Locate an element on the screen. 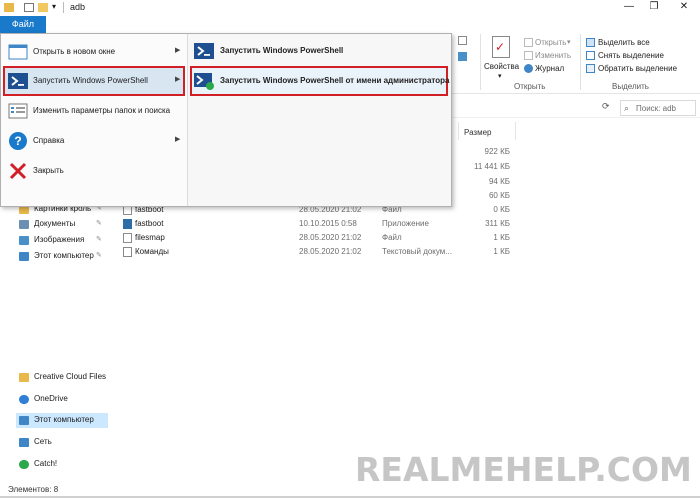  invert-selection-icon is located at coordinates (590, 68).